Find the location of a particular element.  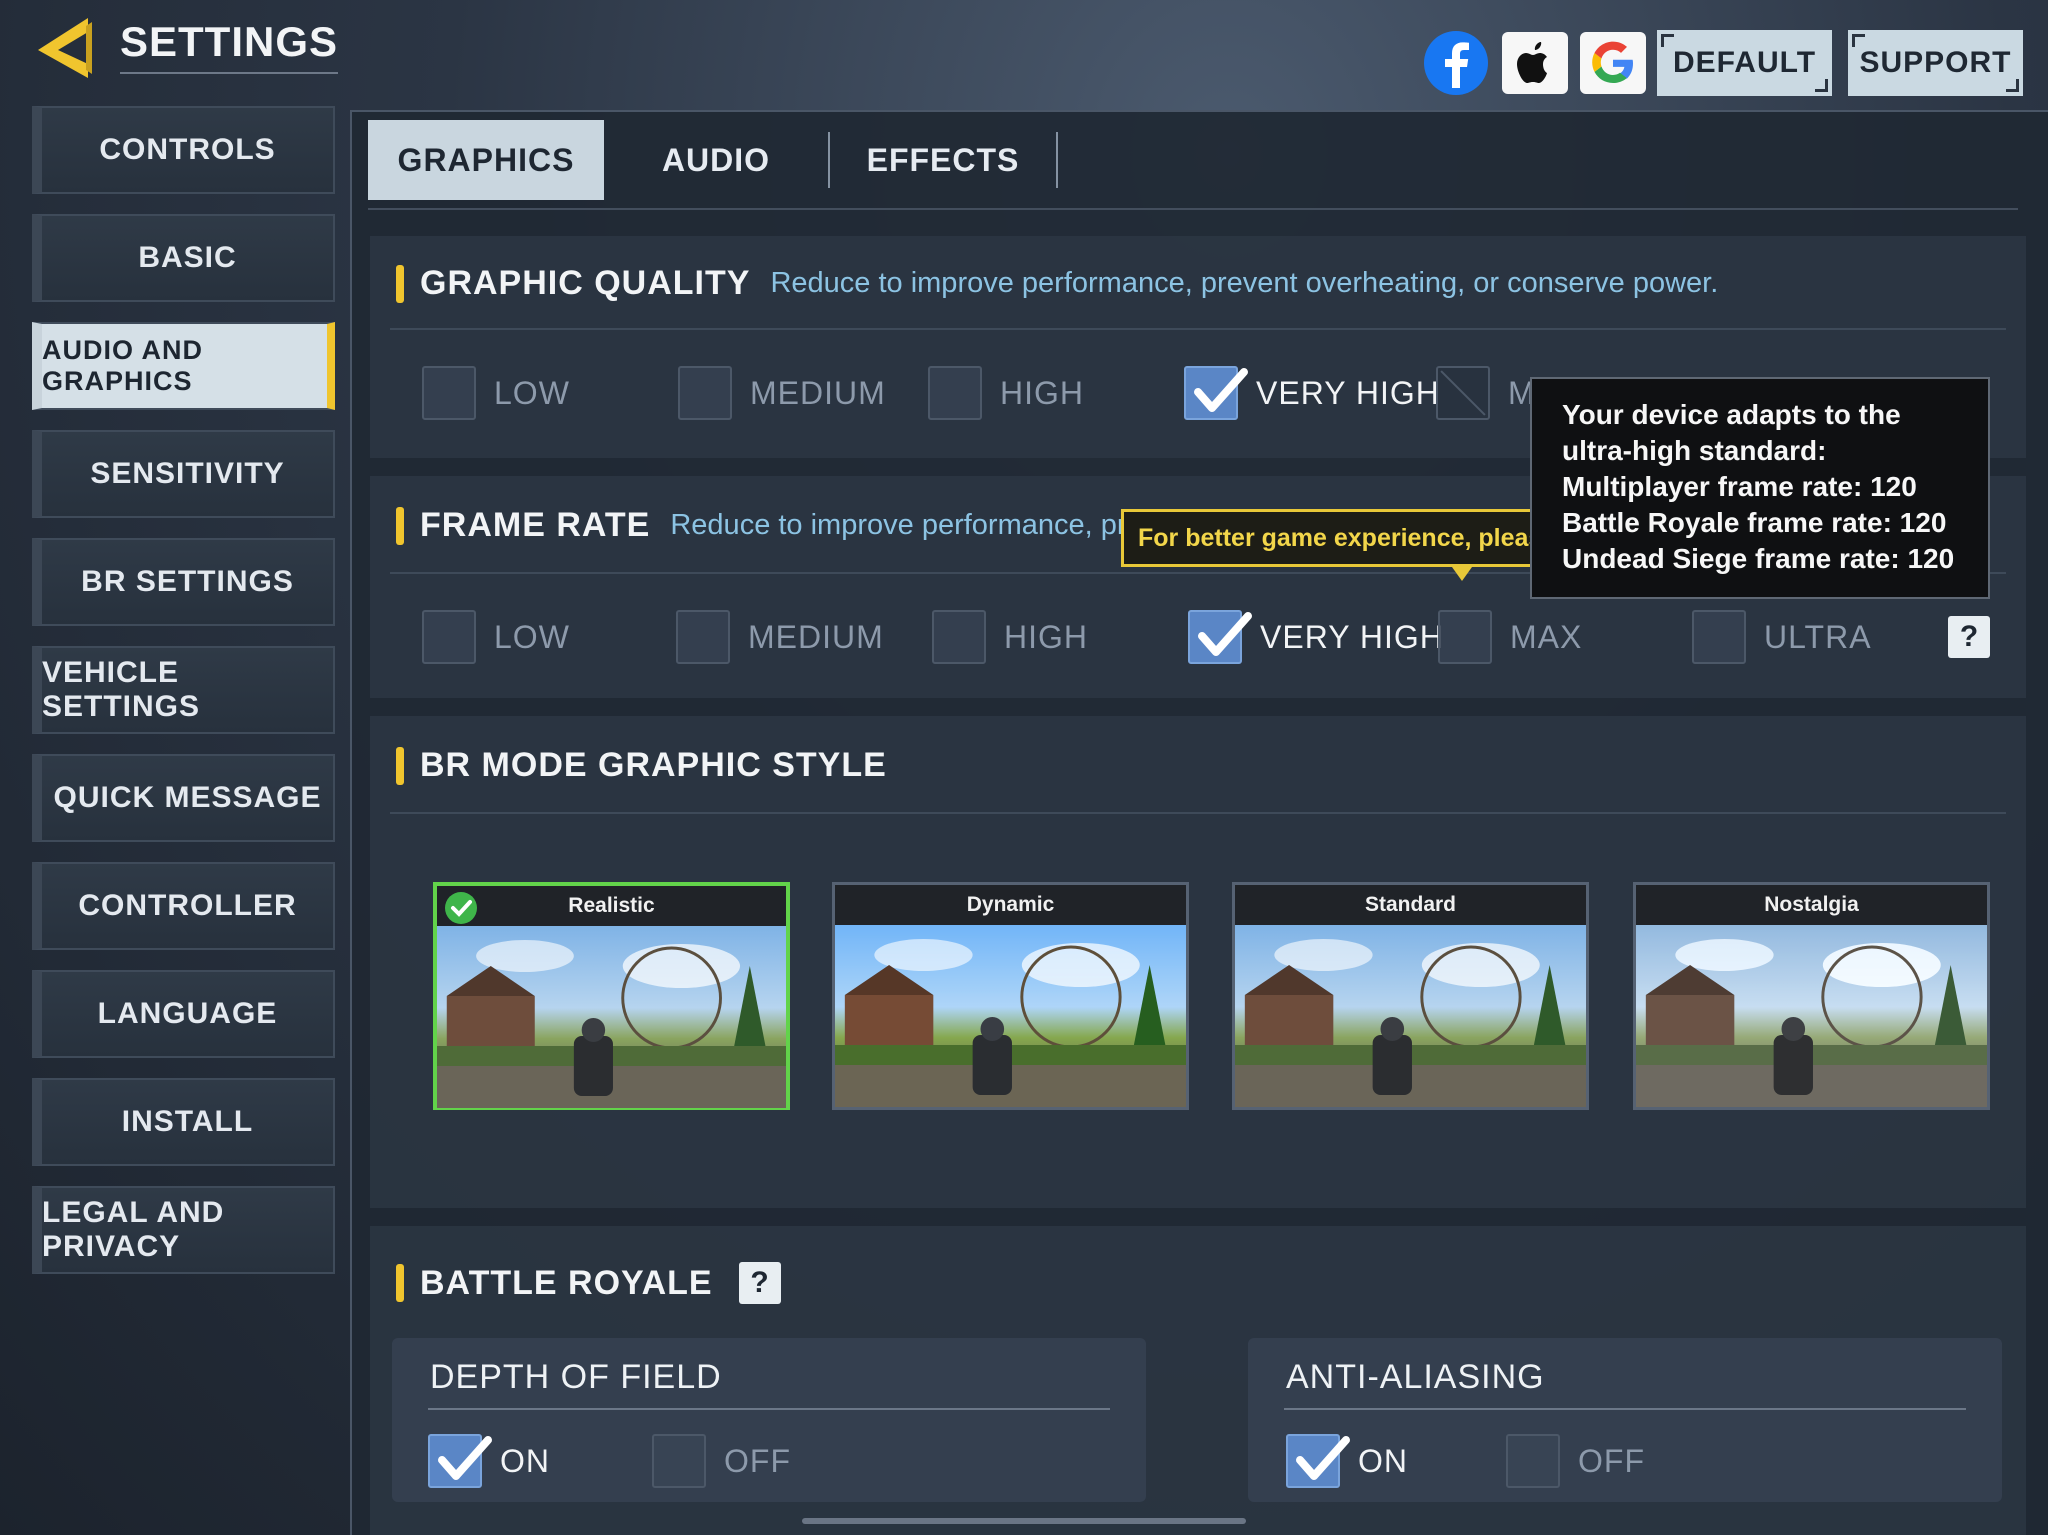

frame-rate-title: FRAME RATE is located at coordinates (535, 525).